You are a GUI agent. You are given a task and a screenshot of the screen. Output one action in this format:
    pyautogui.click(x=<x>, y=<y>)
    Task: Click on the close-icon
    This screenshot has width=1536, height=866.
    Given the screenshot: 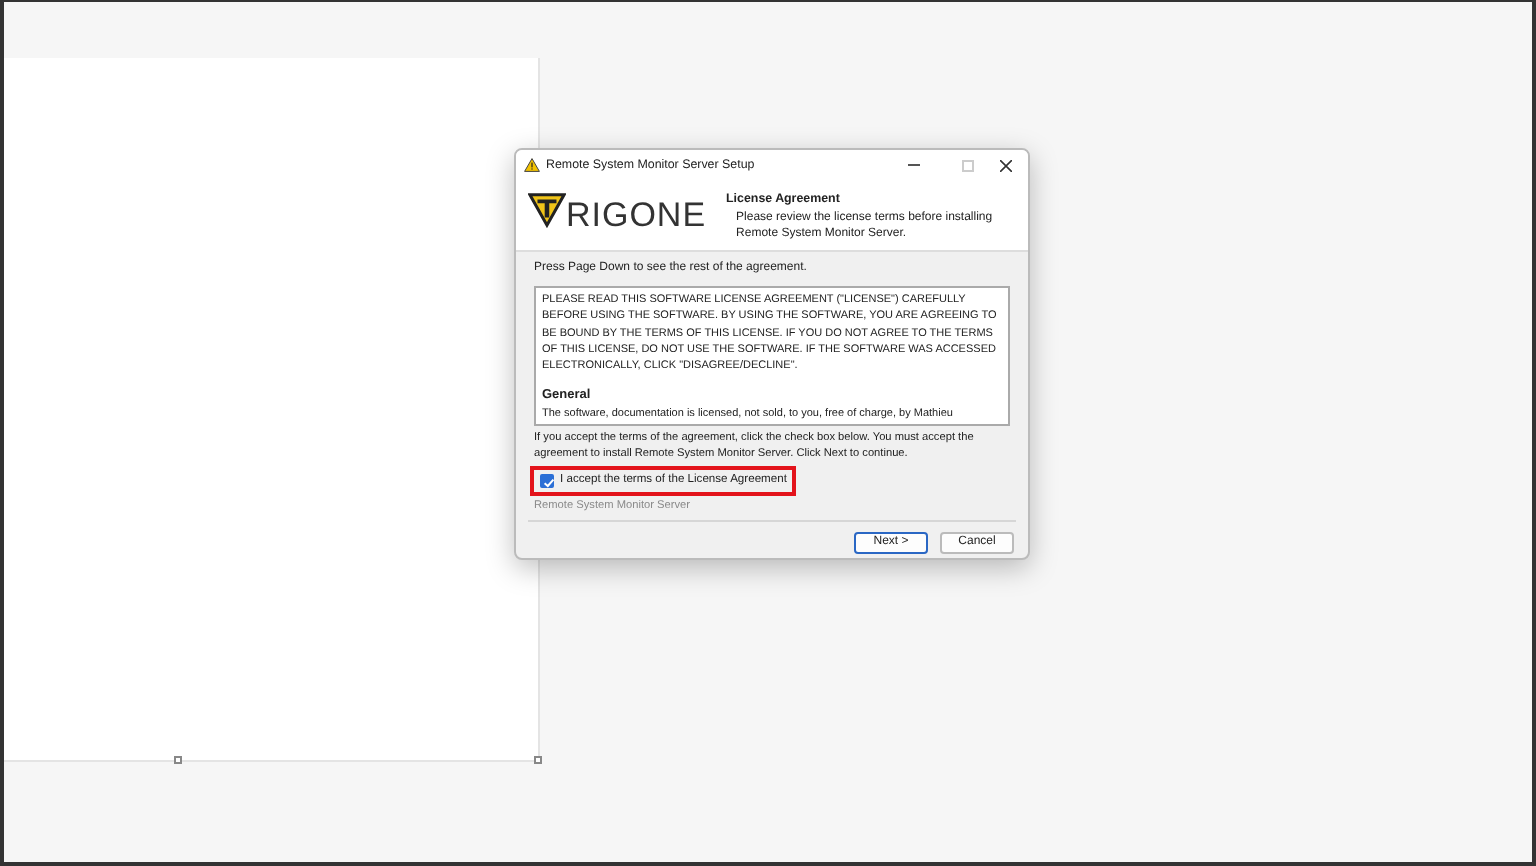 What is the action you would take?
    pyautogui.click(x=1006, y=165)
    